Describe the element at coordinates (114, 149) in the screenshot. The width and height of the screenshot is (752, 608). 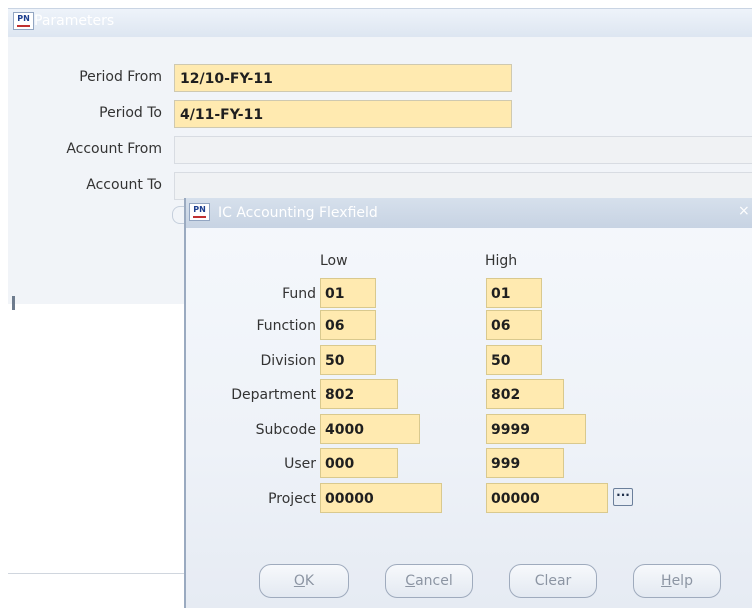
I see `account-from-label: Account From` at that location.